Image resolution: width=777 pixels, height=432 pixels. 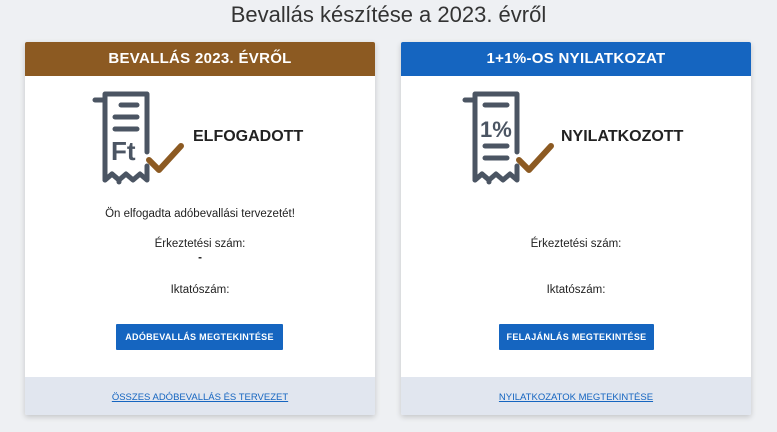 I want to click on percent-icon-glyph: 1%, so click(x=496, y=129).